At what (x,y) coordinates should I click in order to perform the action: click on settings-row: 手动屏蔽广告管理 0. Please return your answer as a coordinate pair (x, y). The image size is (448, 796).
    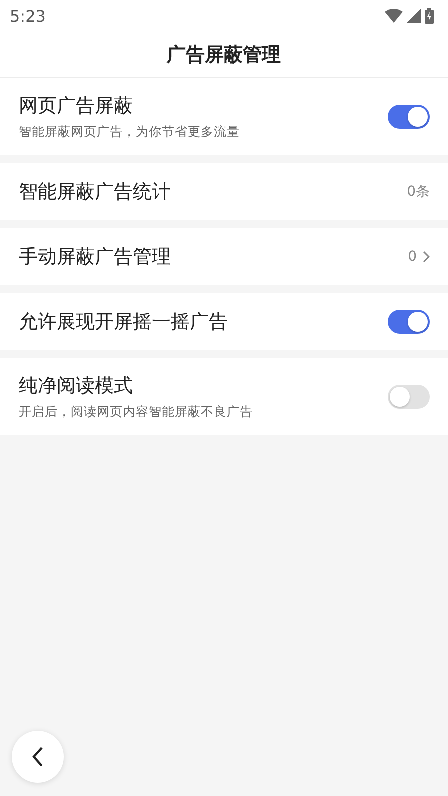
    Looking at the image, I should click on (224, 256).